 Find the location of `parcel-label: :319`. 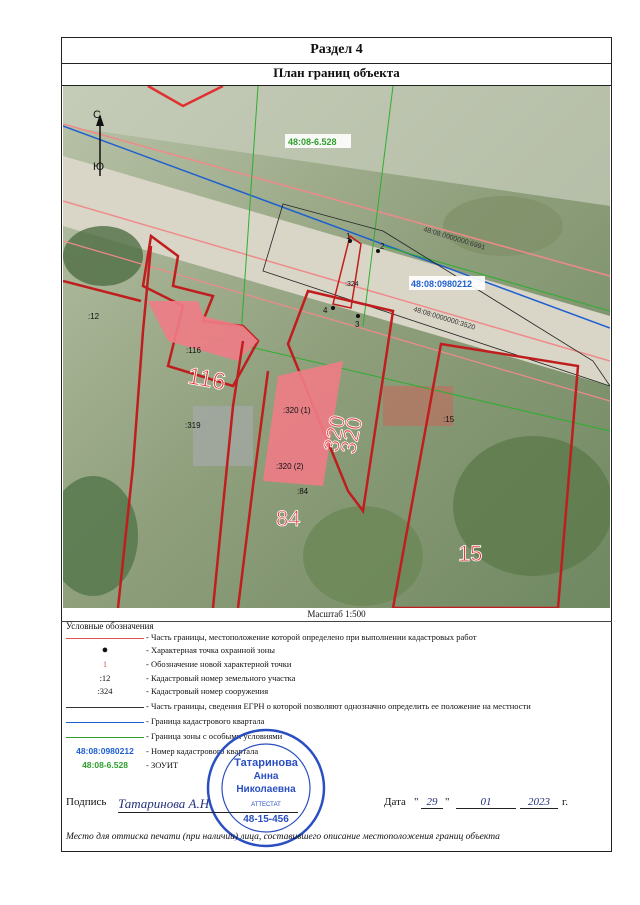

parcel-label: :319 is located at coordinates (193, 425).